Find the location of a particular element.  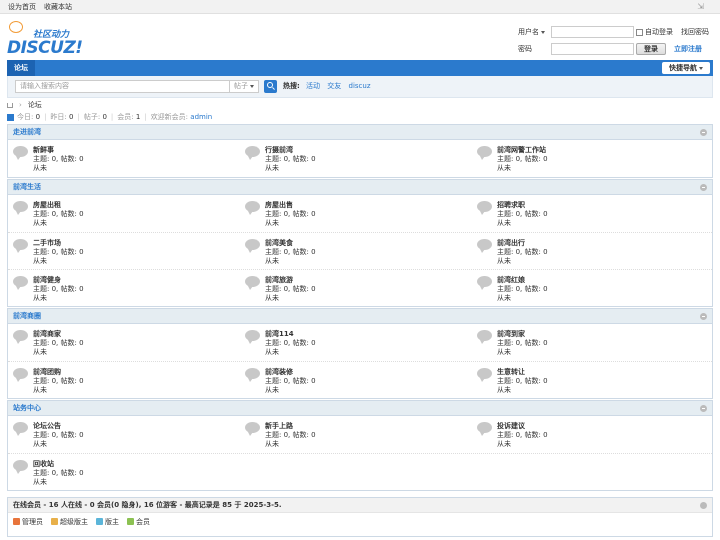

forum-item: 投诉建议 主题: 0, 帖数: 0 从未 is located at coordinates (588, 434).